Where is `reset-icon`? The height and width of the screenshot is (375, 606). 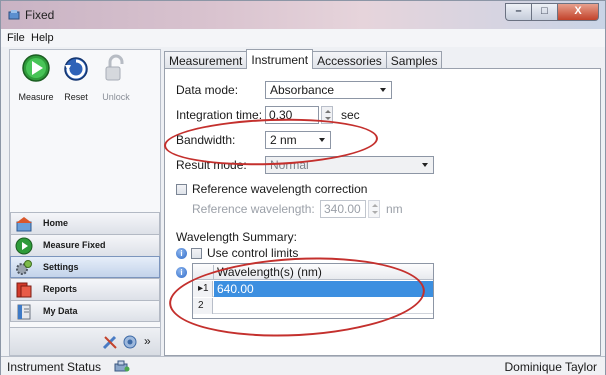 reset-icon is located at coordinates (76, 68).